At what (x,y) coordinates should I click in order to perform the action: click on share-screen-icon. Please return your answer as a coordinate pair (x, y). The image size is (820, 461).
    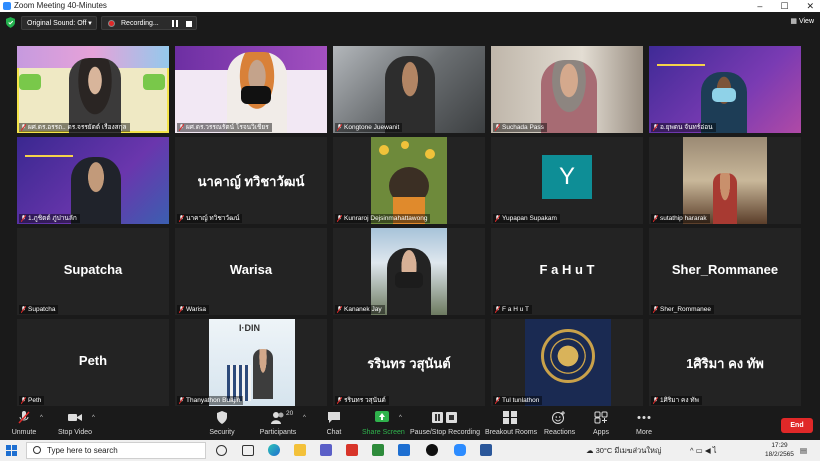
    Looking at the image, I should click on (382, 416).